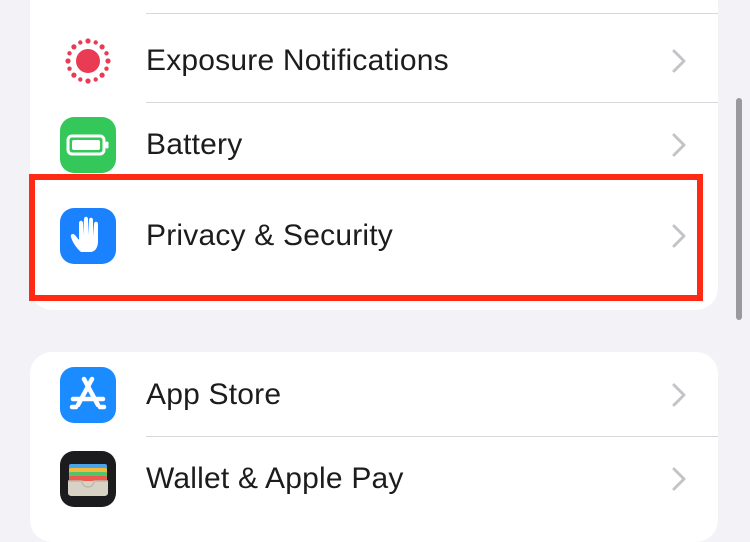 The image size is (750, 542). I want to click on exposure-icon, so click(88, 61).